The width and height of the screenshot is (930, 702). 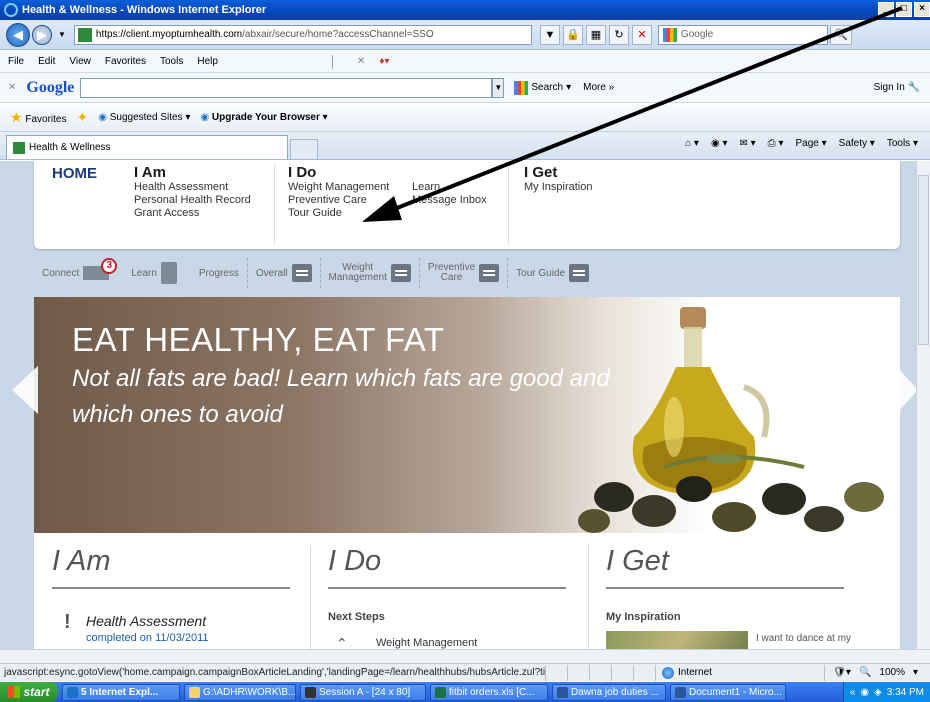 What do you see at coordinates (46, 119) in the screenshot?
I see `favorites-label: Favorites` at bounding box center [46, 119].